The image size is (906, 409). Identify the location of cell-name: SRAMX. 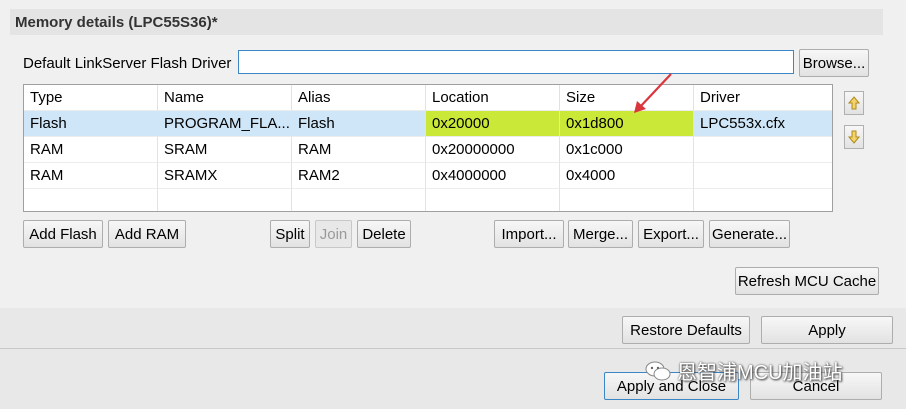
(225, 176).